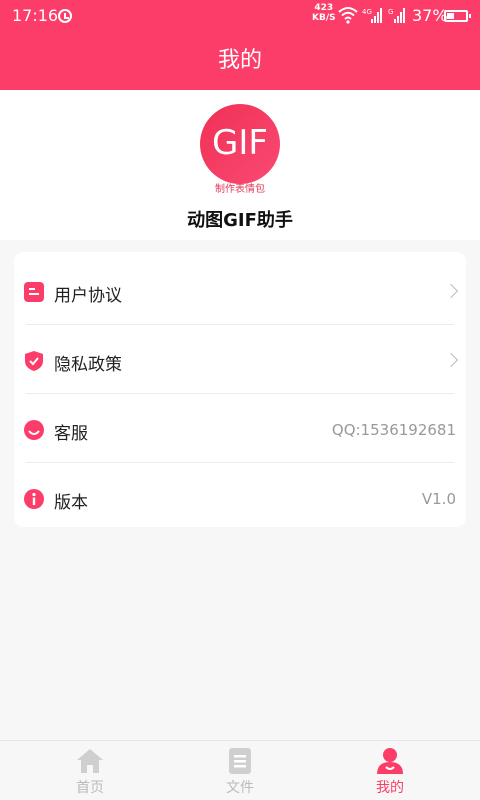  What do you see at coordinates (240, 16) in the screenshot?
I see `status-bar: 17:16 423 KB/S 4G G 37%` at bounding box center [240, 16].